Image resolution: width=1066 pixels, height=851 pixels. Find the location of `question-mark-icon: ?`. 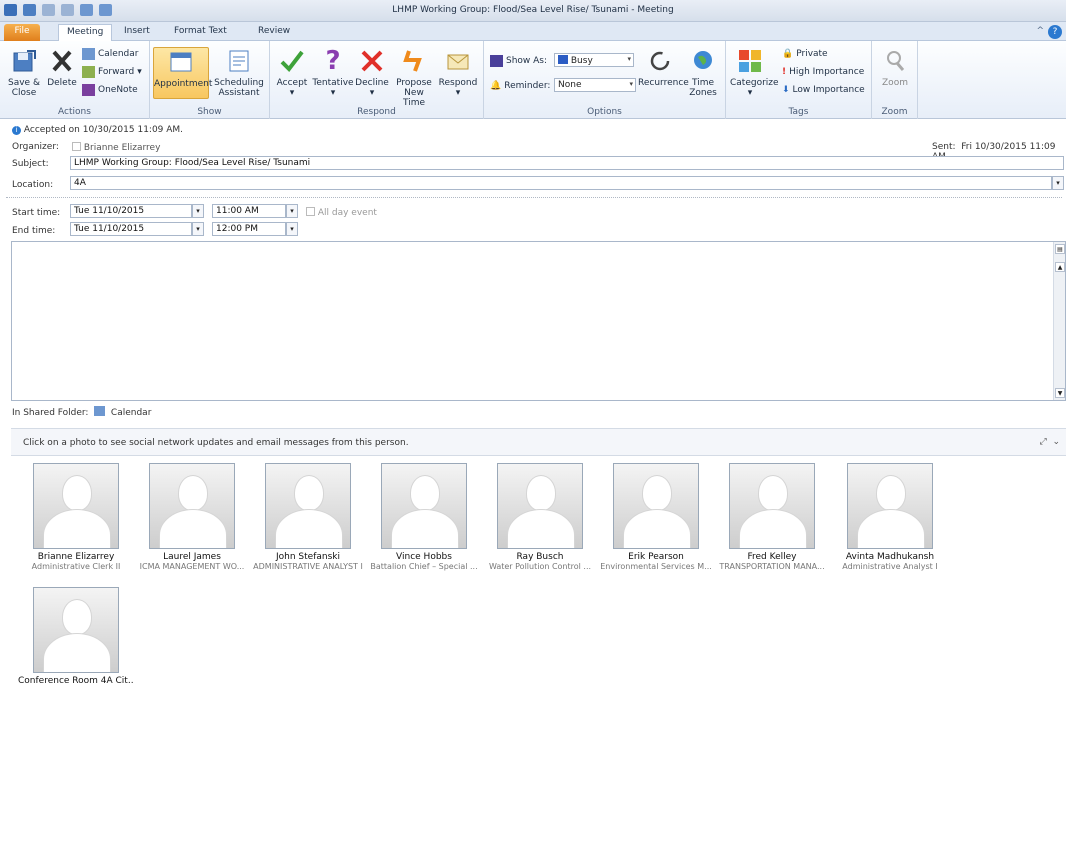

question-mark-icon: ? is located at coordinates (333, 61).